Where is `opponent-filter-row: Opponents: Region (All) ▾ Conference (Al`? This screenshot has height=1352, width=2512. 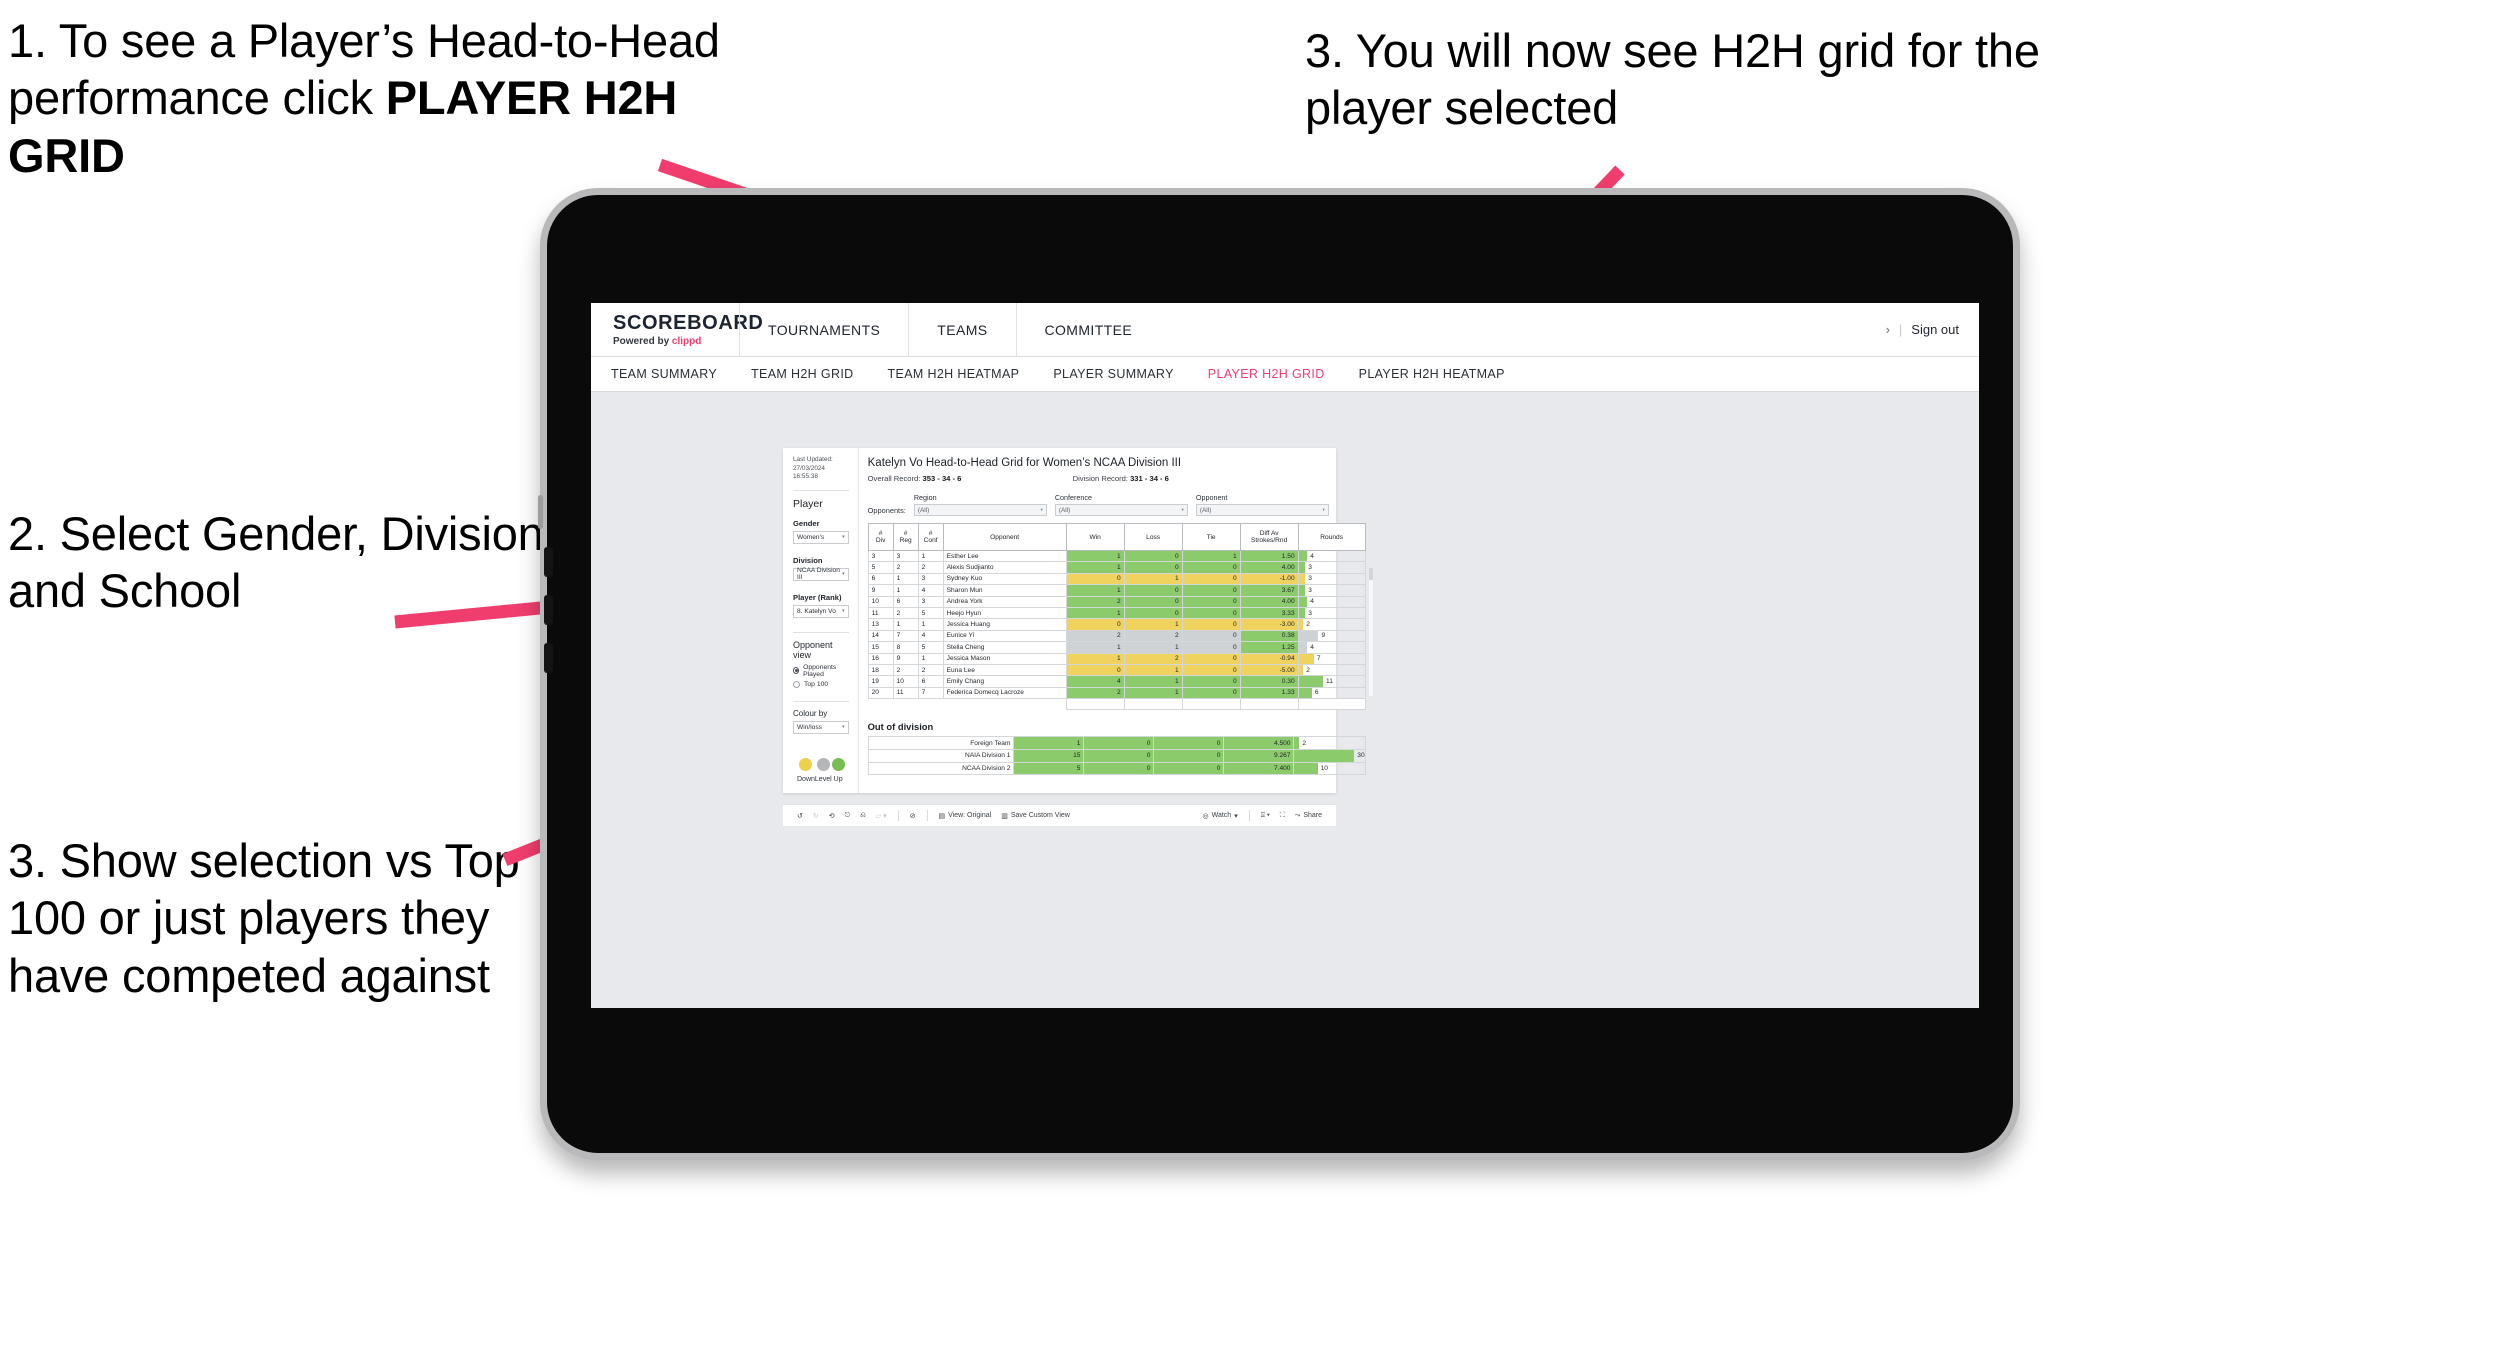
opponent-filter-row: Opponents: Region (All) ▾ Conference (Al is located at coordinates (1117, 504).